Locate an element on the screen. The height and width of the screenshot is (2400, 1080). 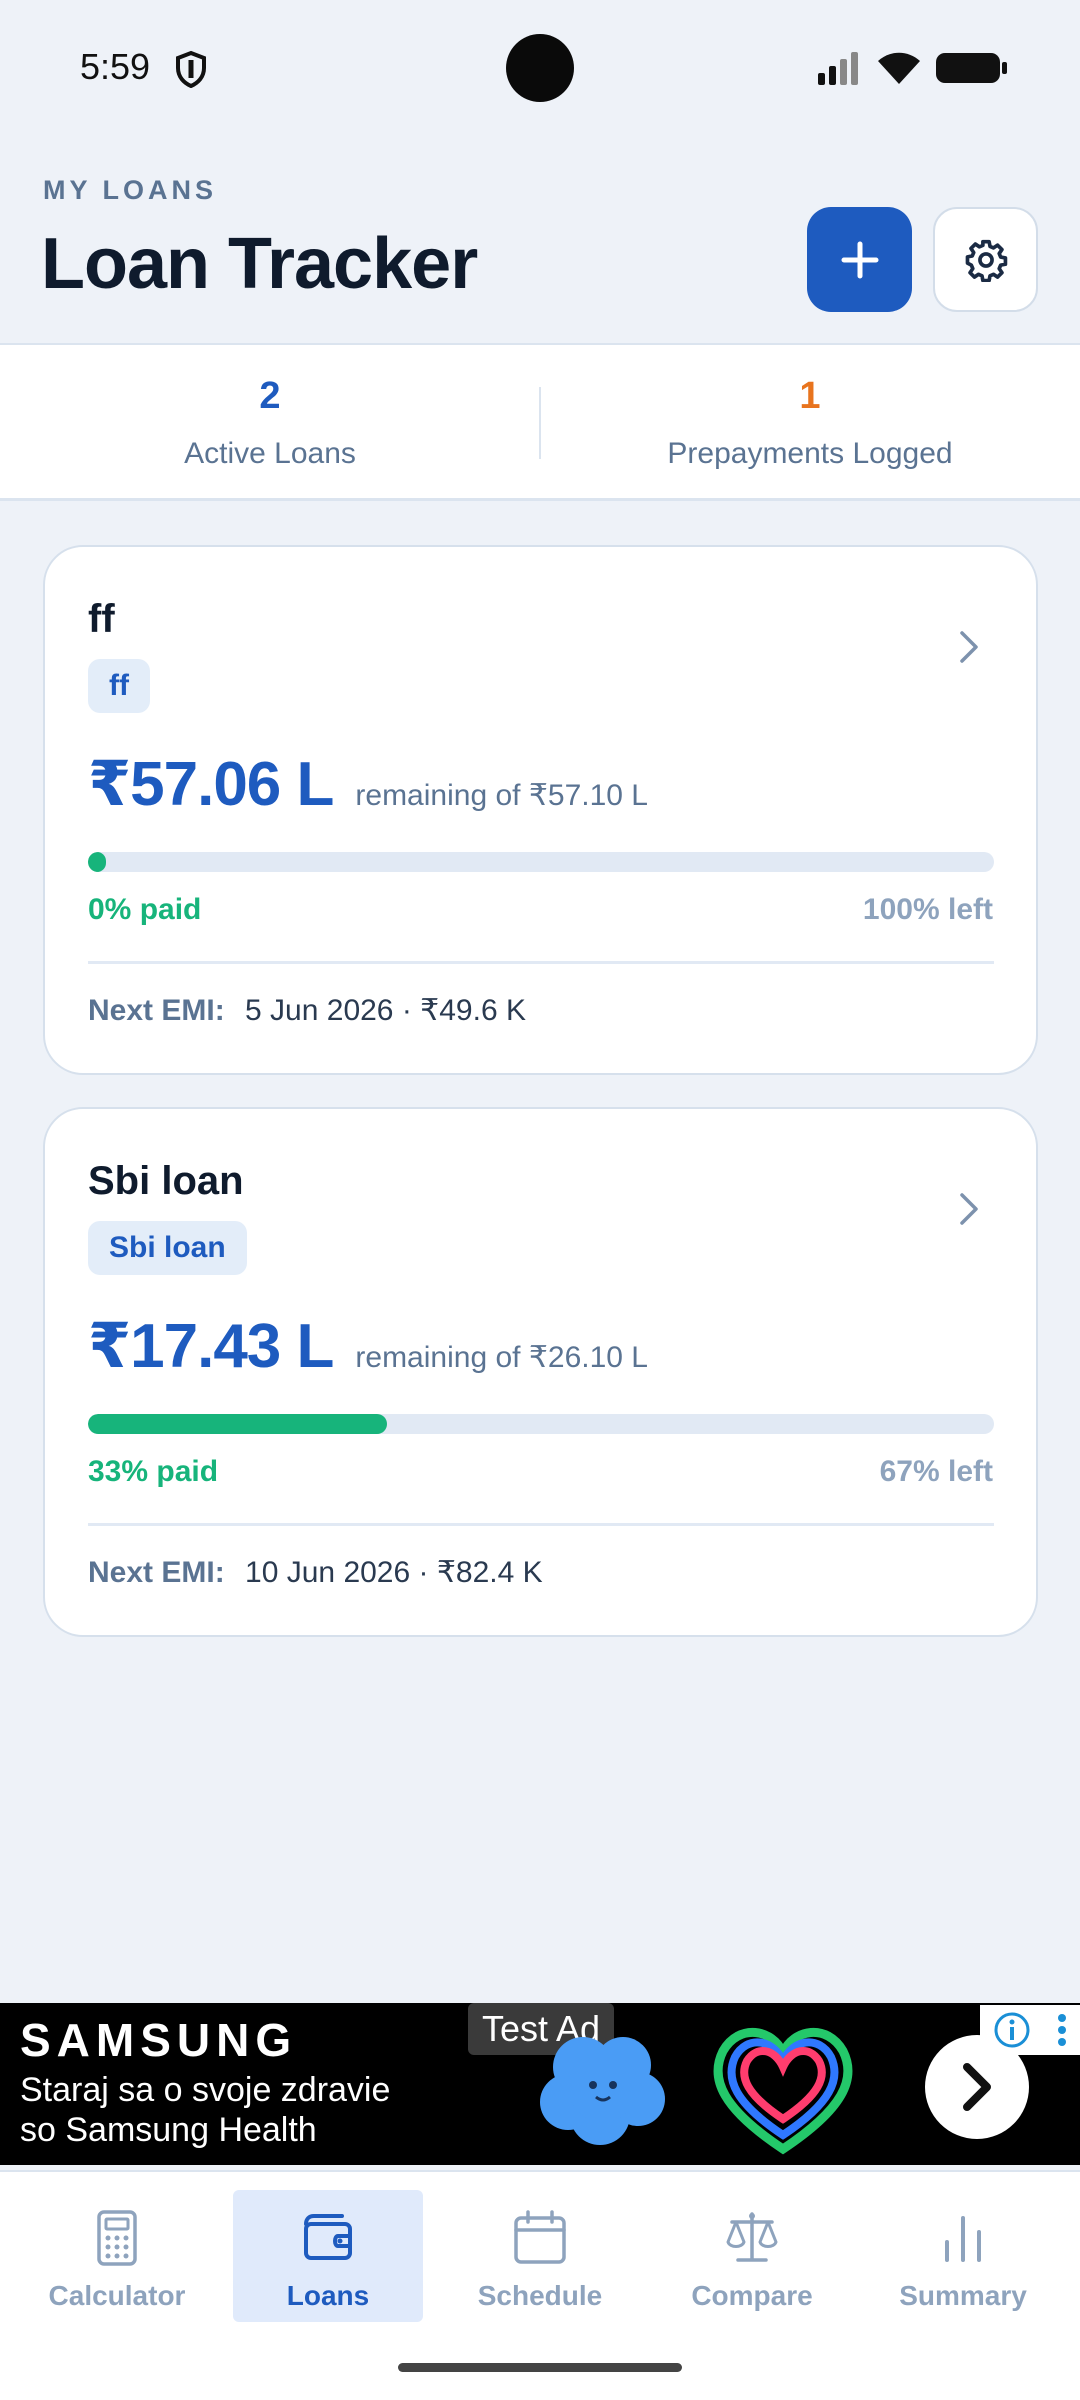
front-camera is located at coordinates (540, 68).